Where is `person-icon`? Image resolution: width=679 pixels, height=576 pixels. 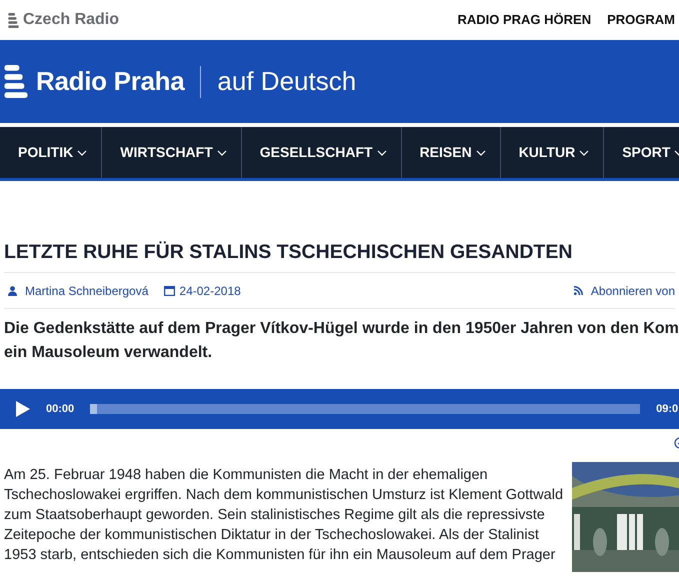
person-icon is located at coordinates (12, 291).